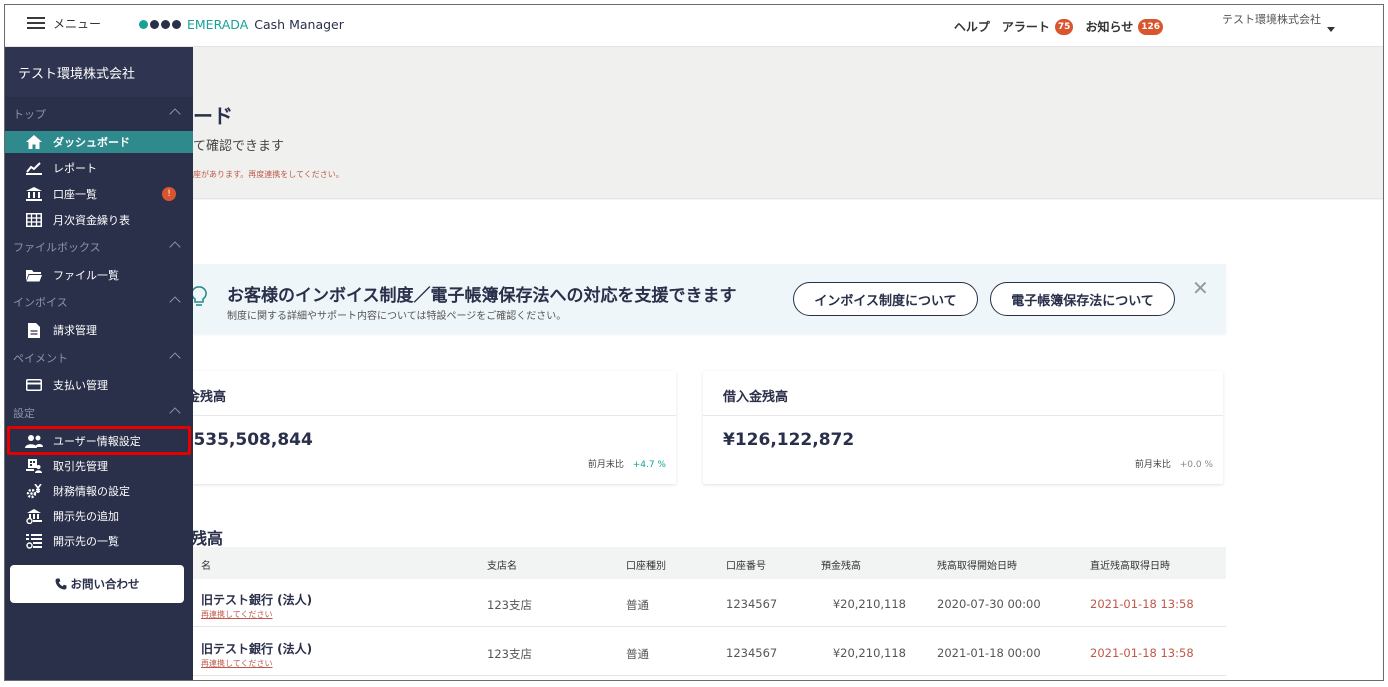 This screenshot has width=1388, height=687. Describe the element at coordinates (972, 26) in the screenshot. I see `help-link: ヘルプ` at that location.